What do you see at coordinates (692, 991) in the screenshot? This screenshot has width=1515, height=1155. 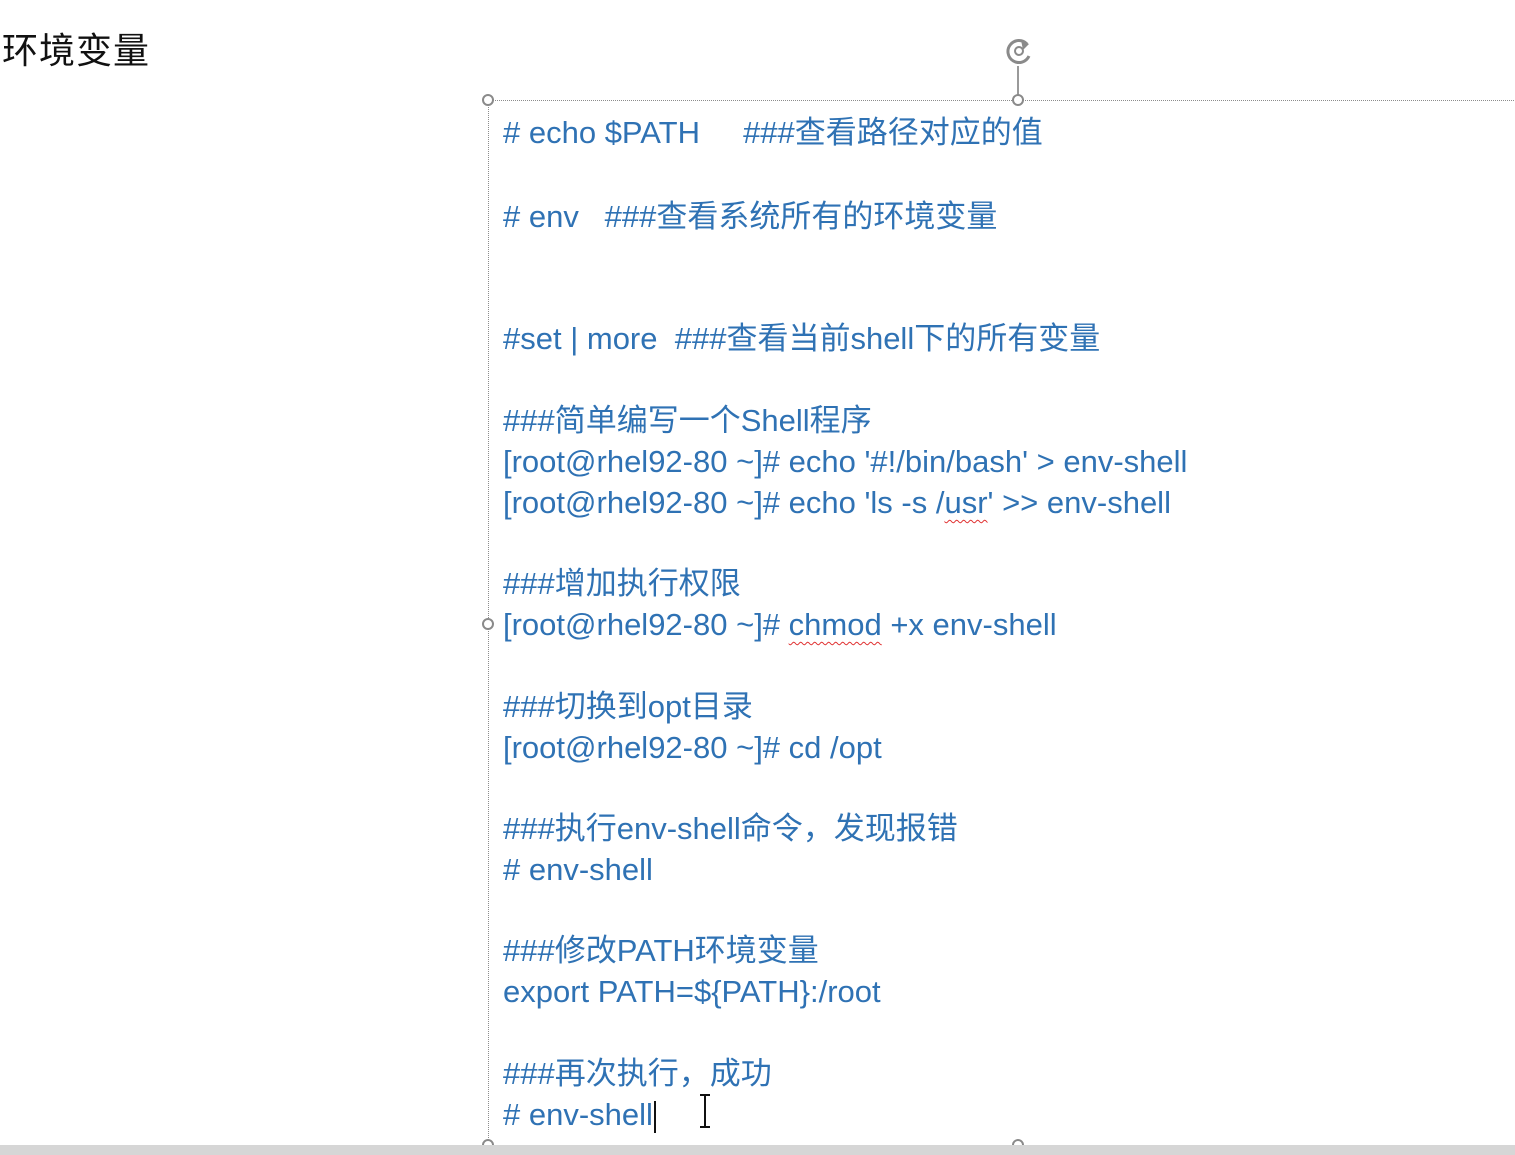 I see `text-line: export PATH=${PATH}:/root` at bounding box center [692, 991].